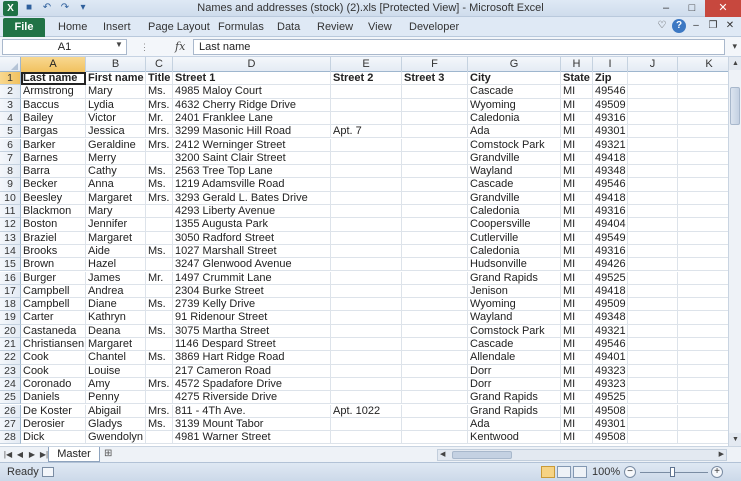 The height and width of the screenshot is (481, 741). I want to click on cell: 49546, so click(610, 92).